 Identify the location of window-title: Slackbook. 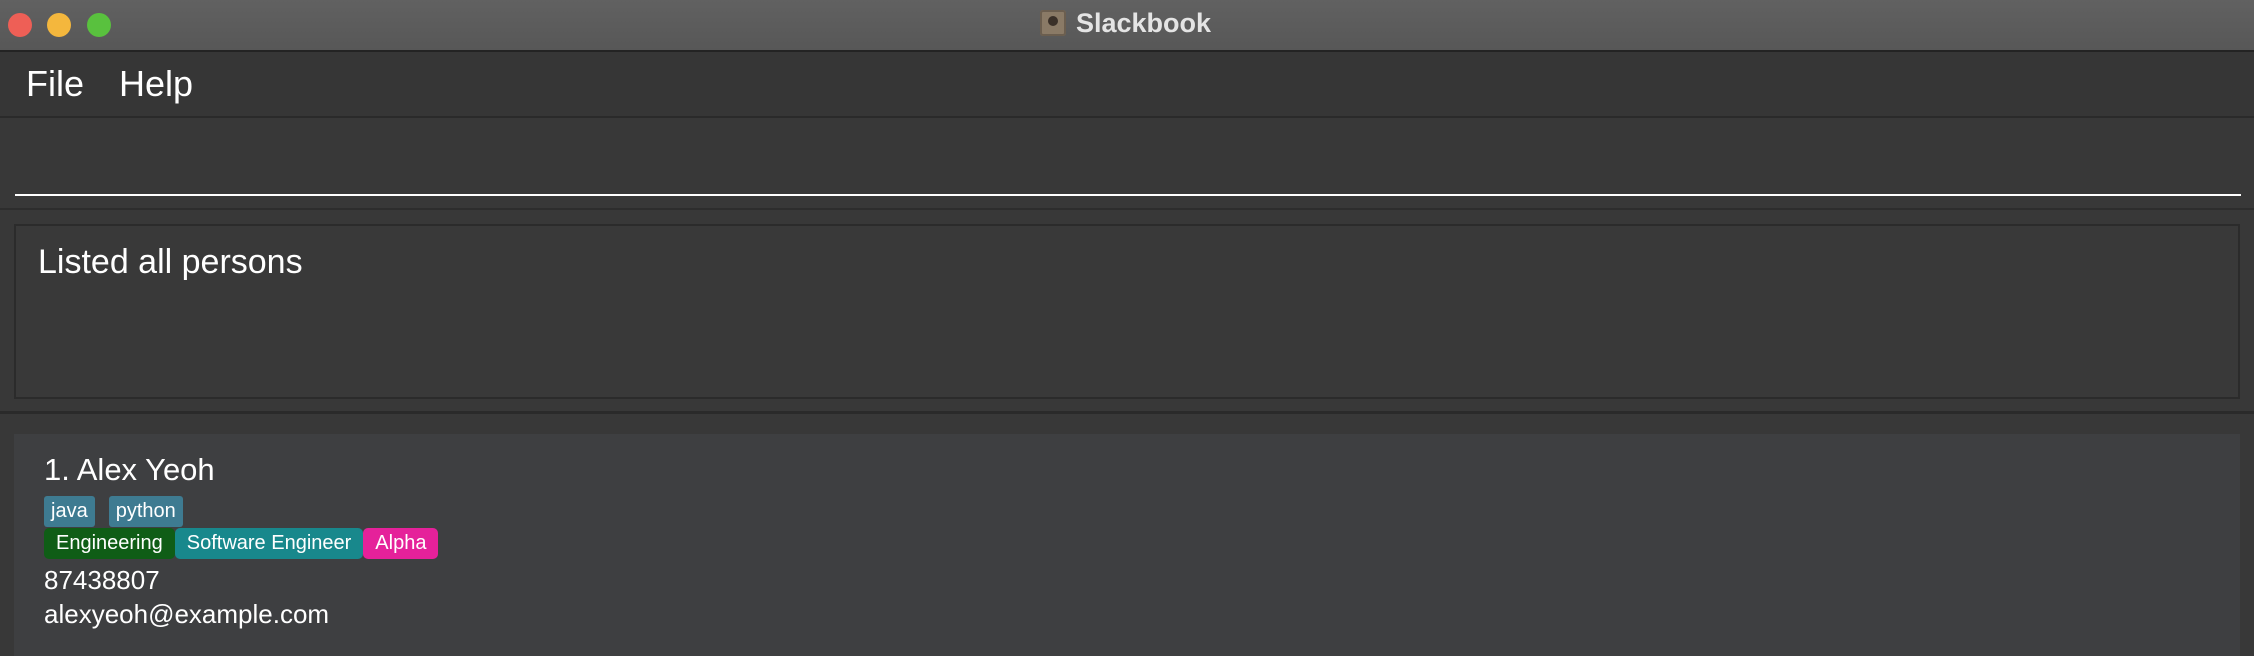
(1144, 22).